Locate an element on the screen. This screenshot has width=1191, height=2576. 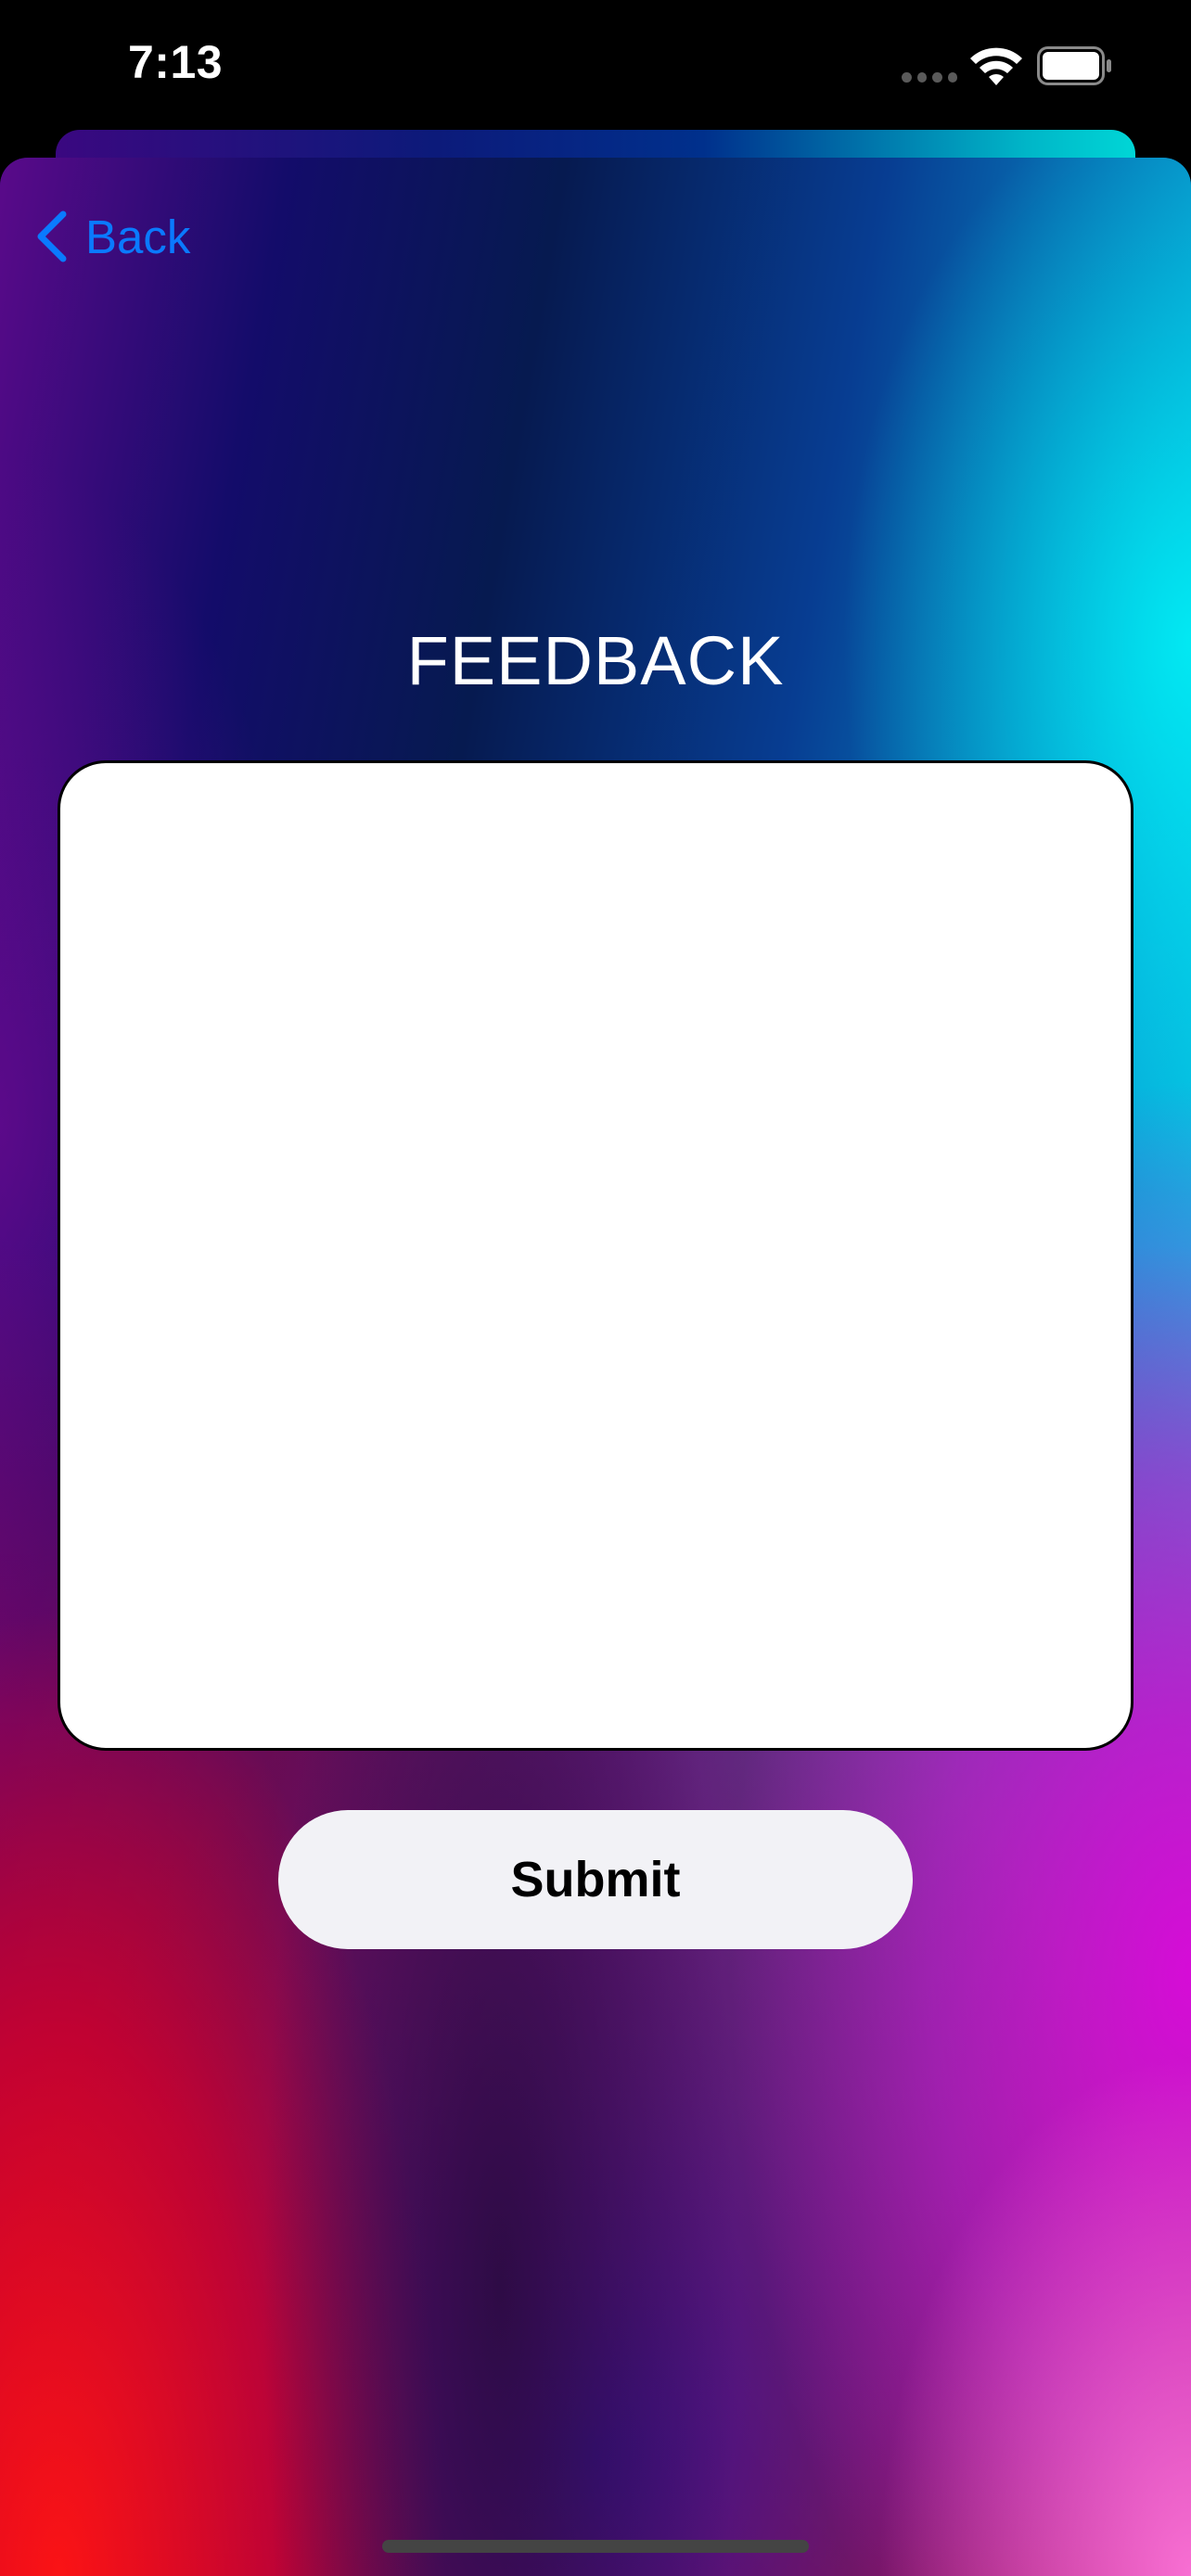
status-time: 7:13 is located at coordinates (176, 62).